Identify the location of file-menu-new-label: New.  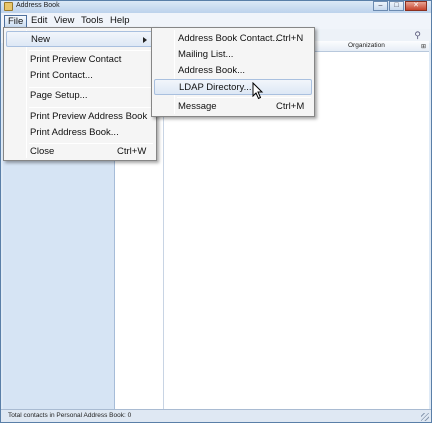
(41, 39).